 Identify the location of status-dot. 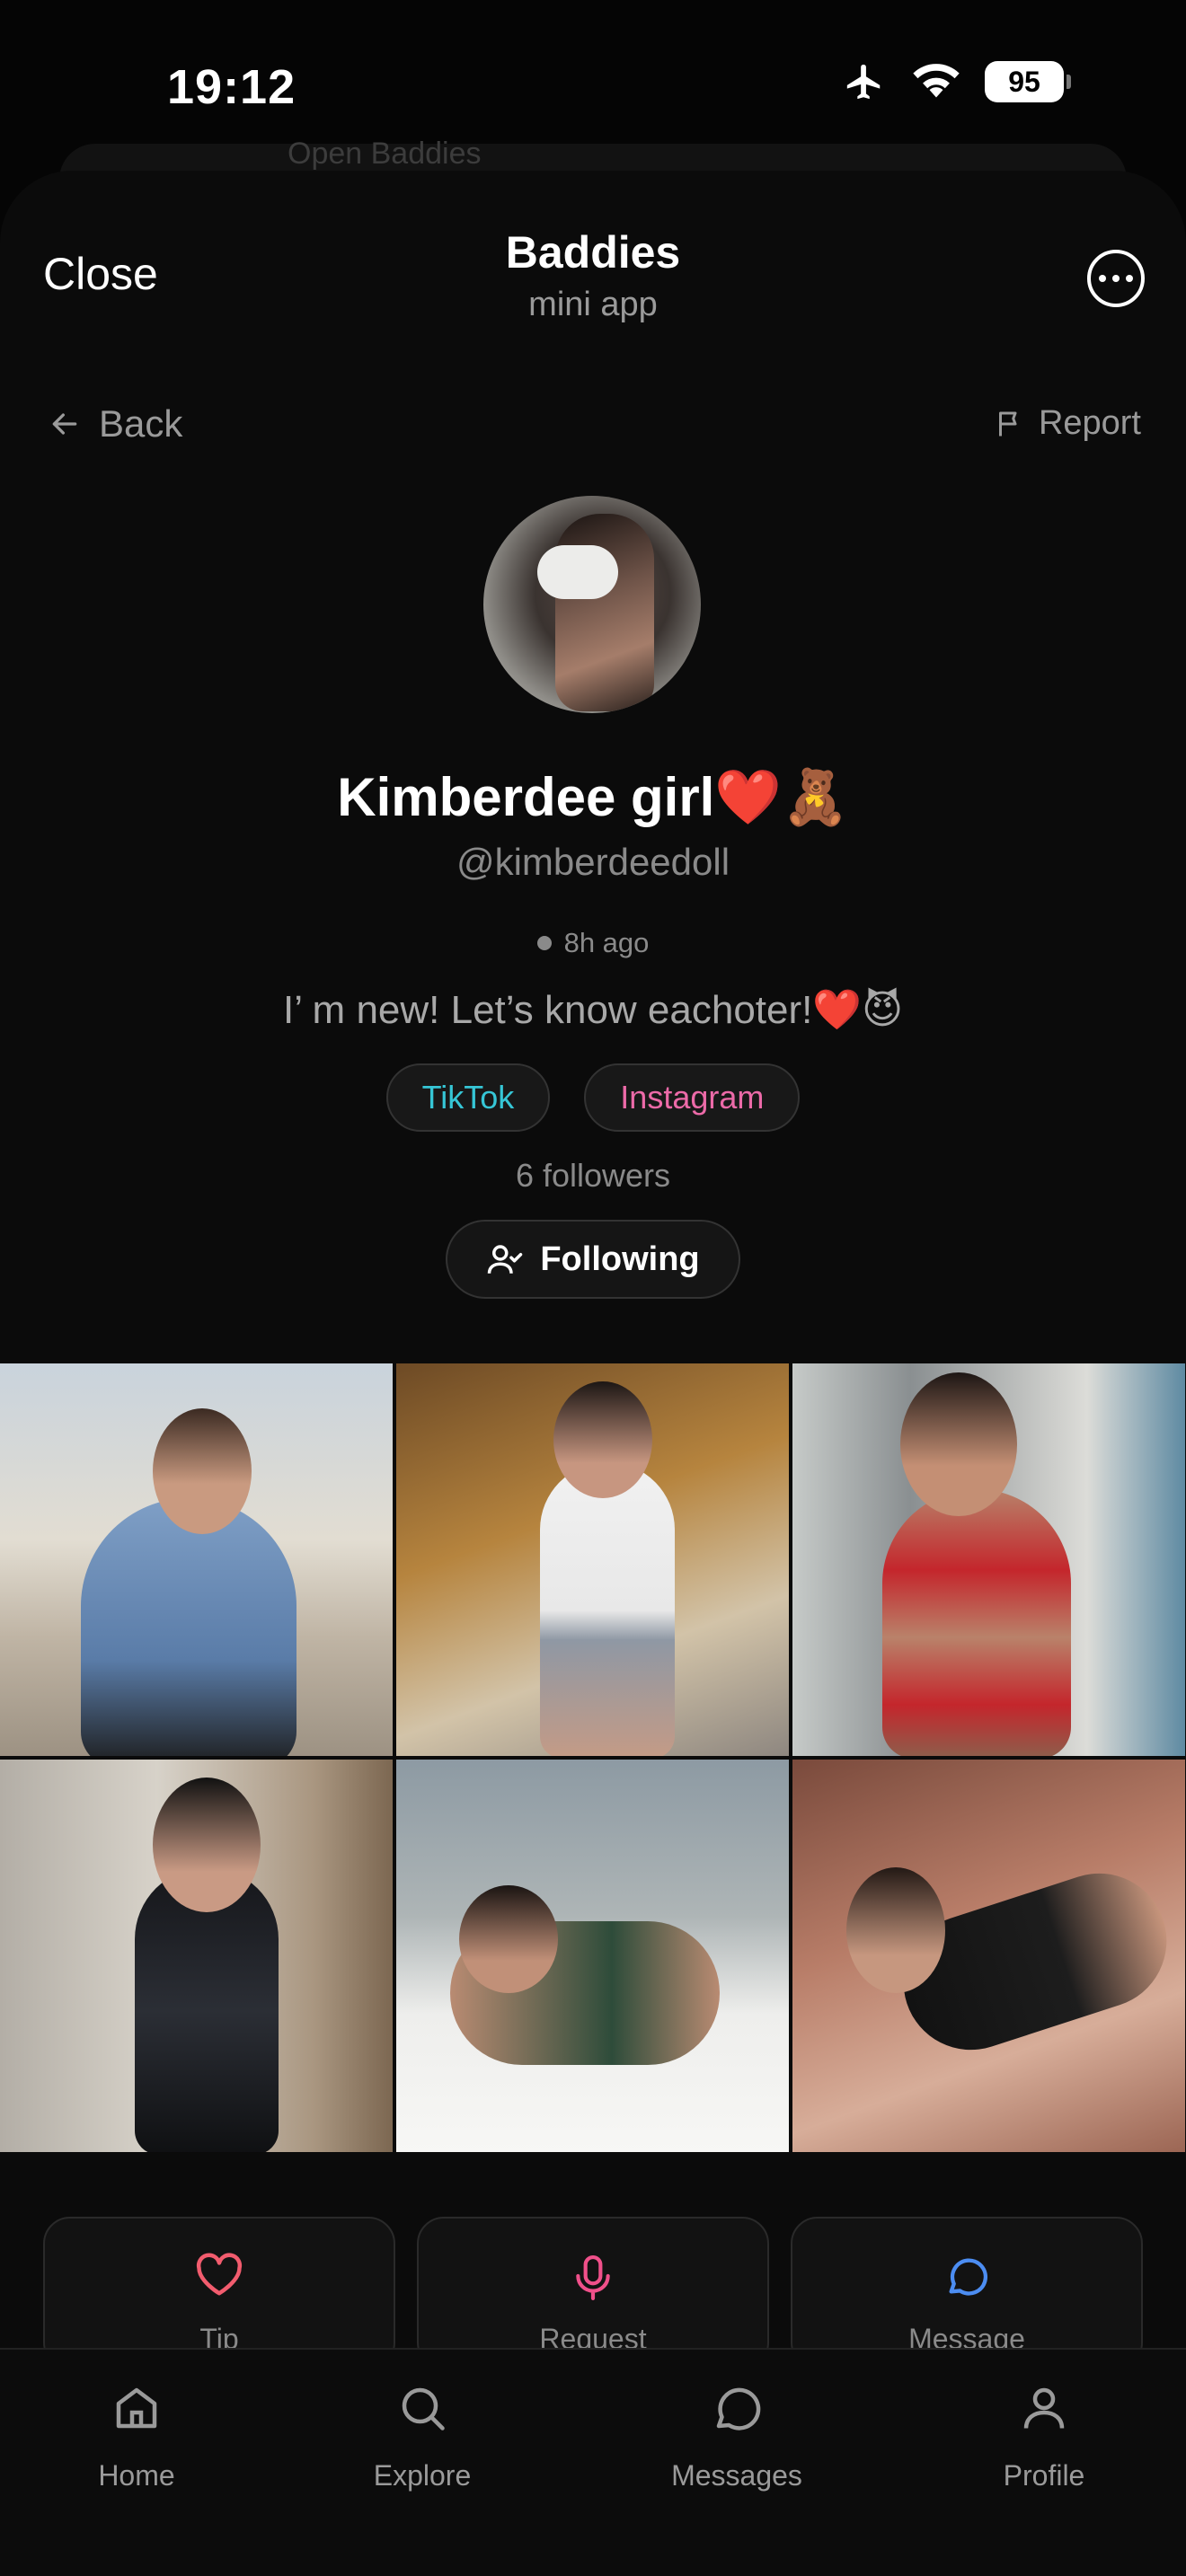
(544, 943).